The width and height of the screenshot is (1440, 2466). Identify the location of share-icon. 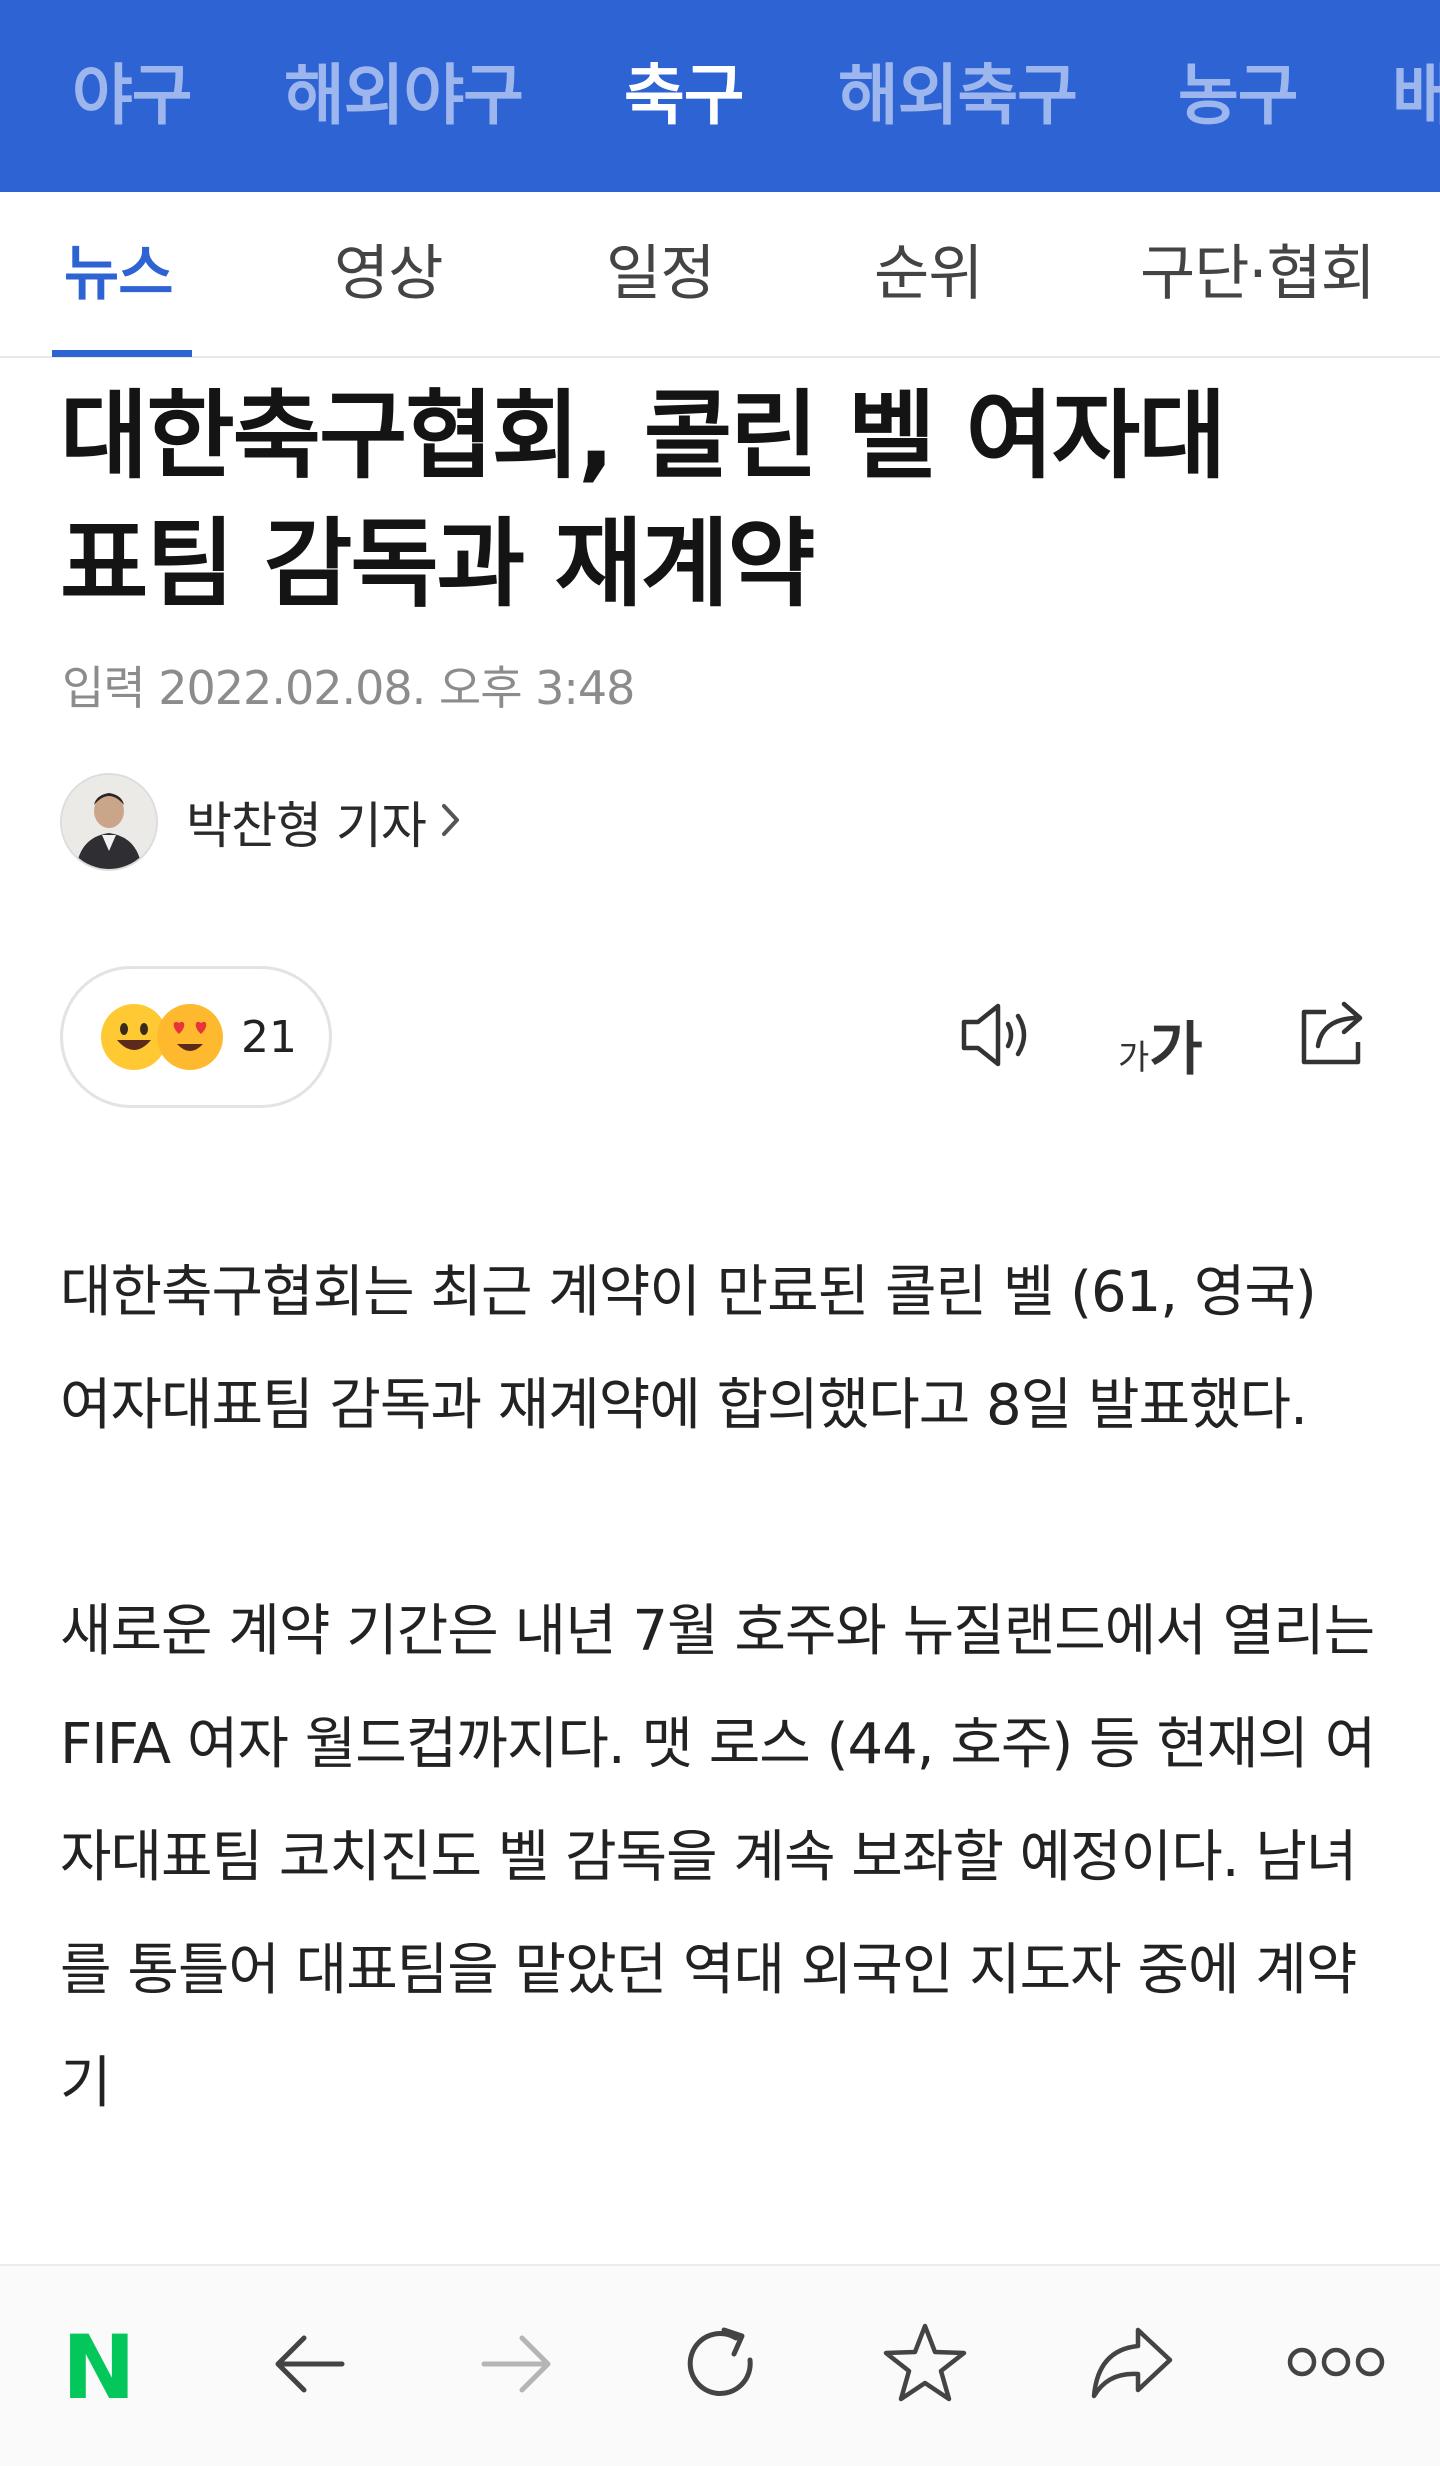
(1334, 1032).